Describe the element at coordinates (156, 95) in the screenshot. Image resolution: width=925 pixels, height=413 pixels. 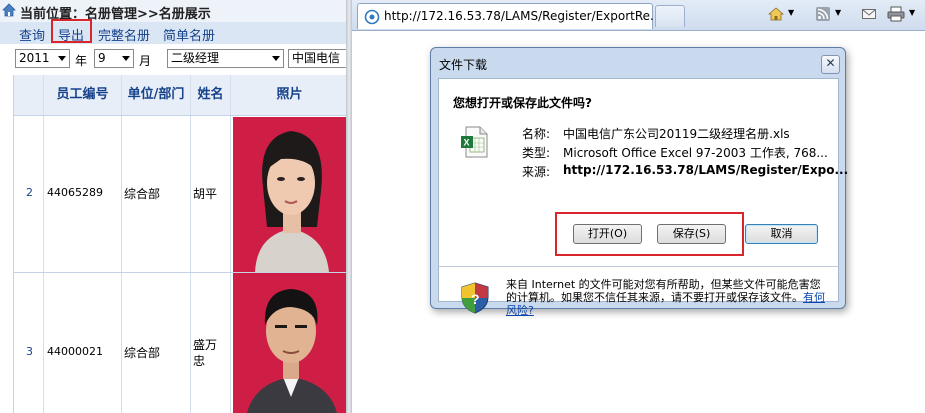
I see `header-department: 单位/部门` at that location.